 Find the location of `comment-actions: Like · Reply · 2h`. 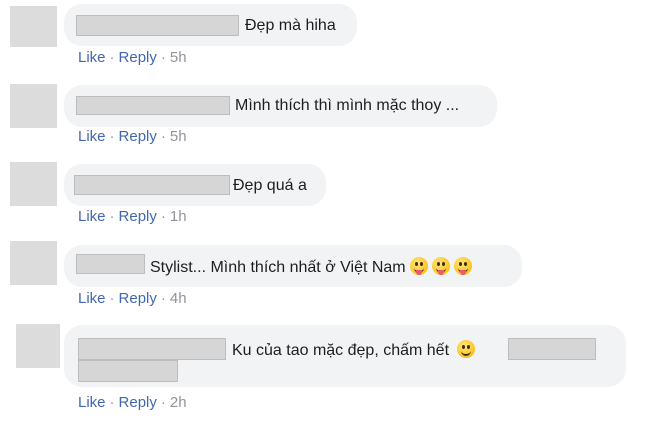

comment-actions: Like · Reply · 2h is located at coordinates (132, 403).